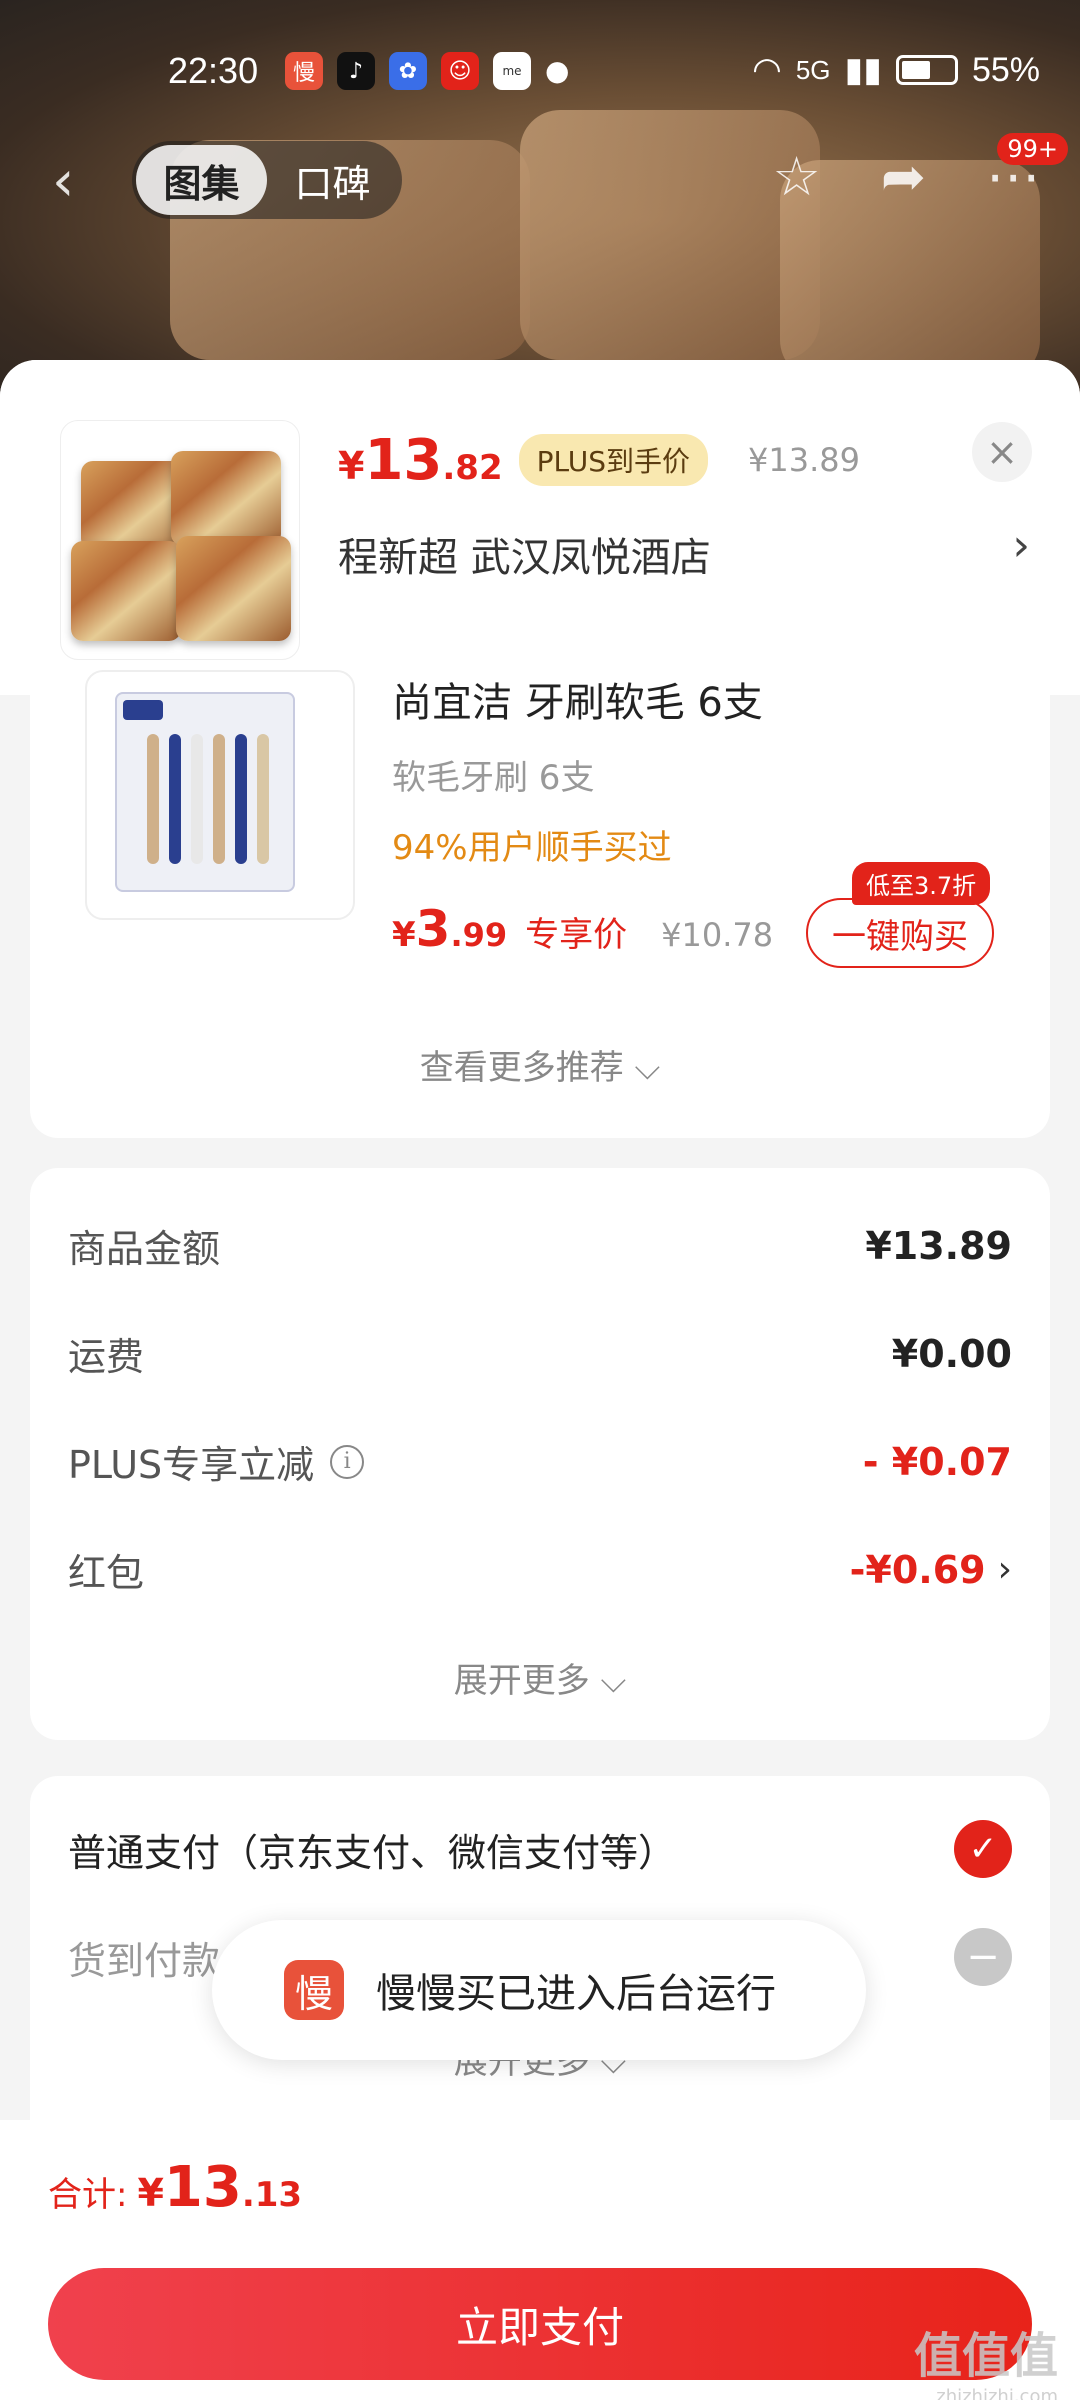 This screenshot has width=1080, height=2400. I want to click on tab-reviews: 口碑, so click(332, 180).